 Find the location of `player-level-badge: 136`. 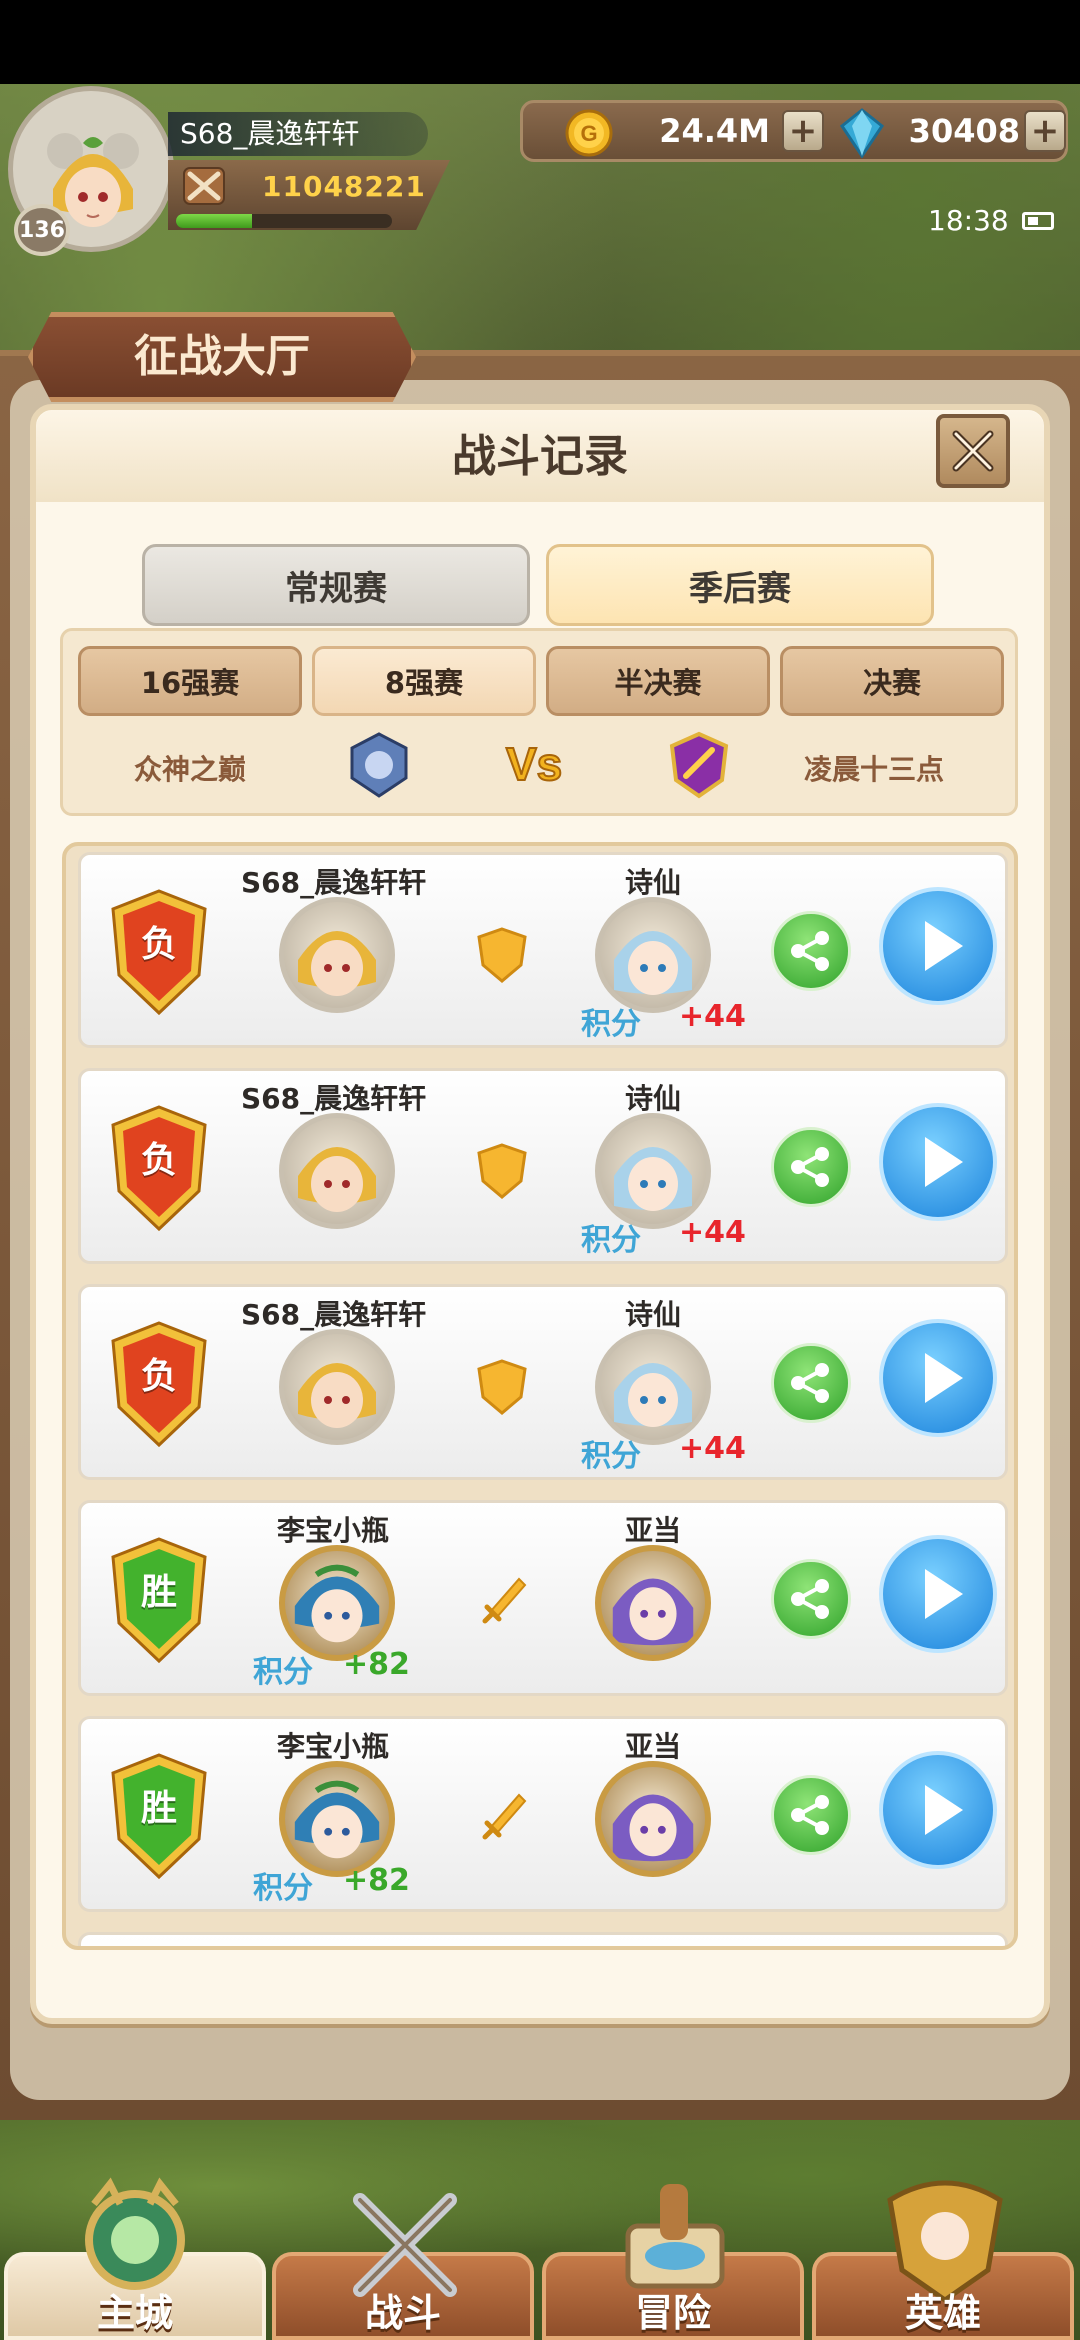

player-level-badge: 136 is located at coordinates (42, 230).